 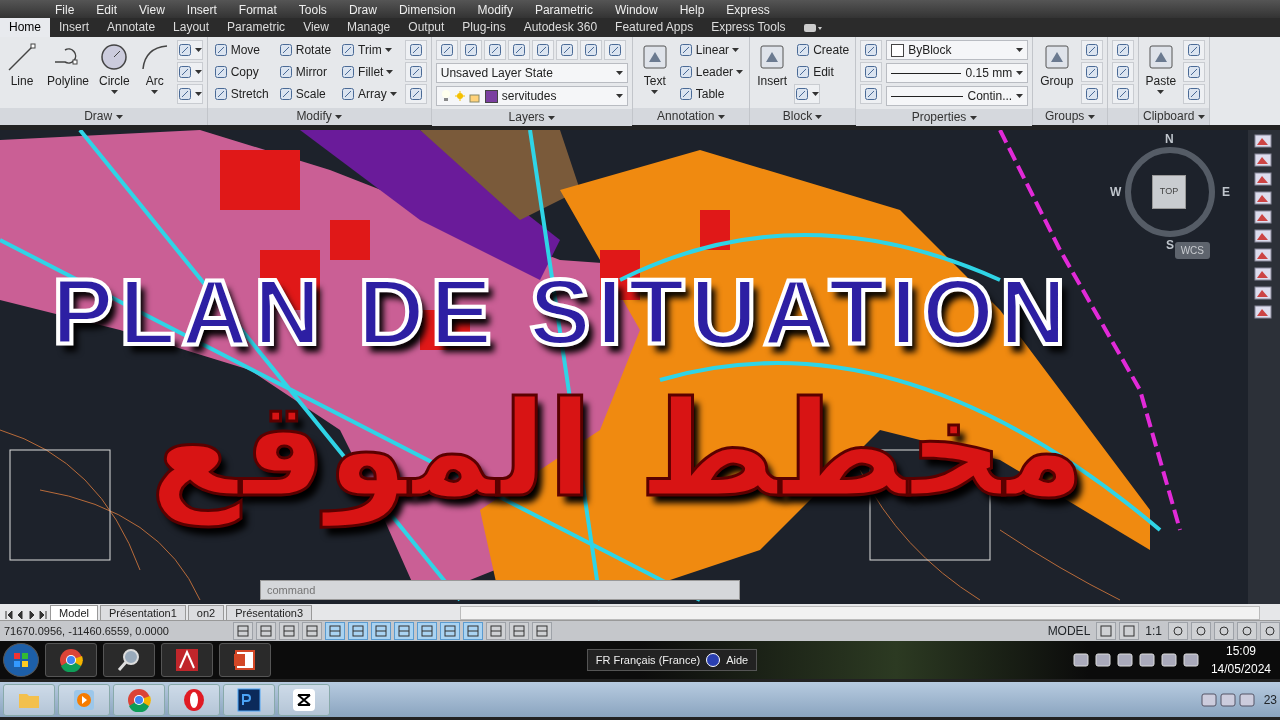 I want to click on tool-button: Mirror, so click(x=305, y=72).